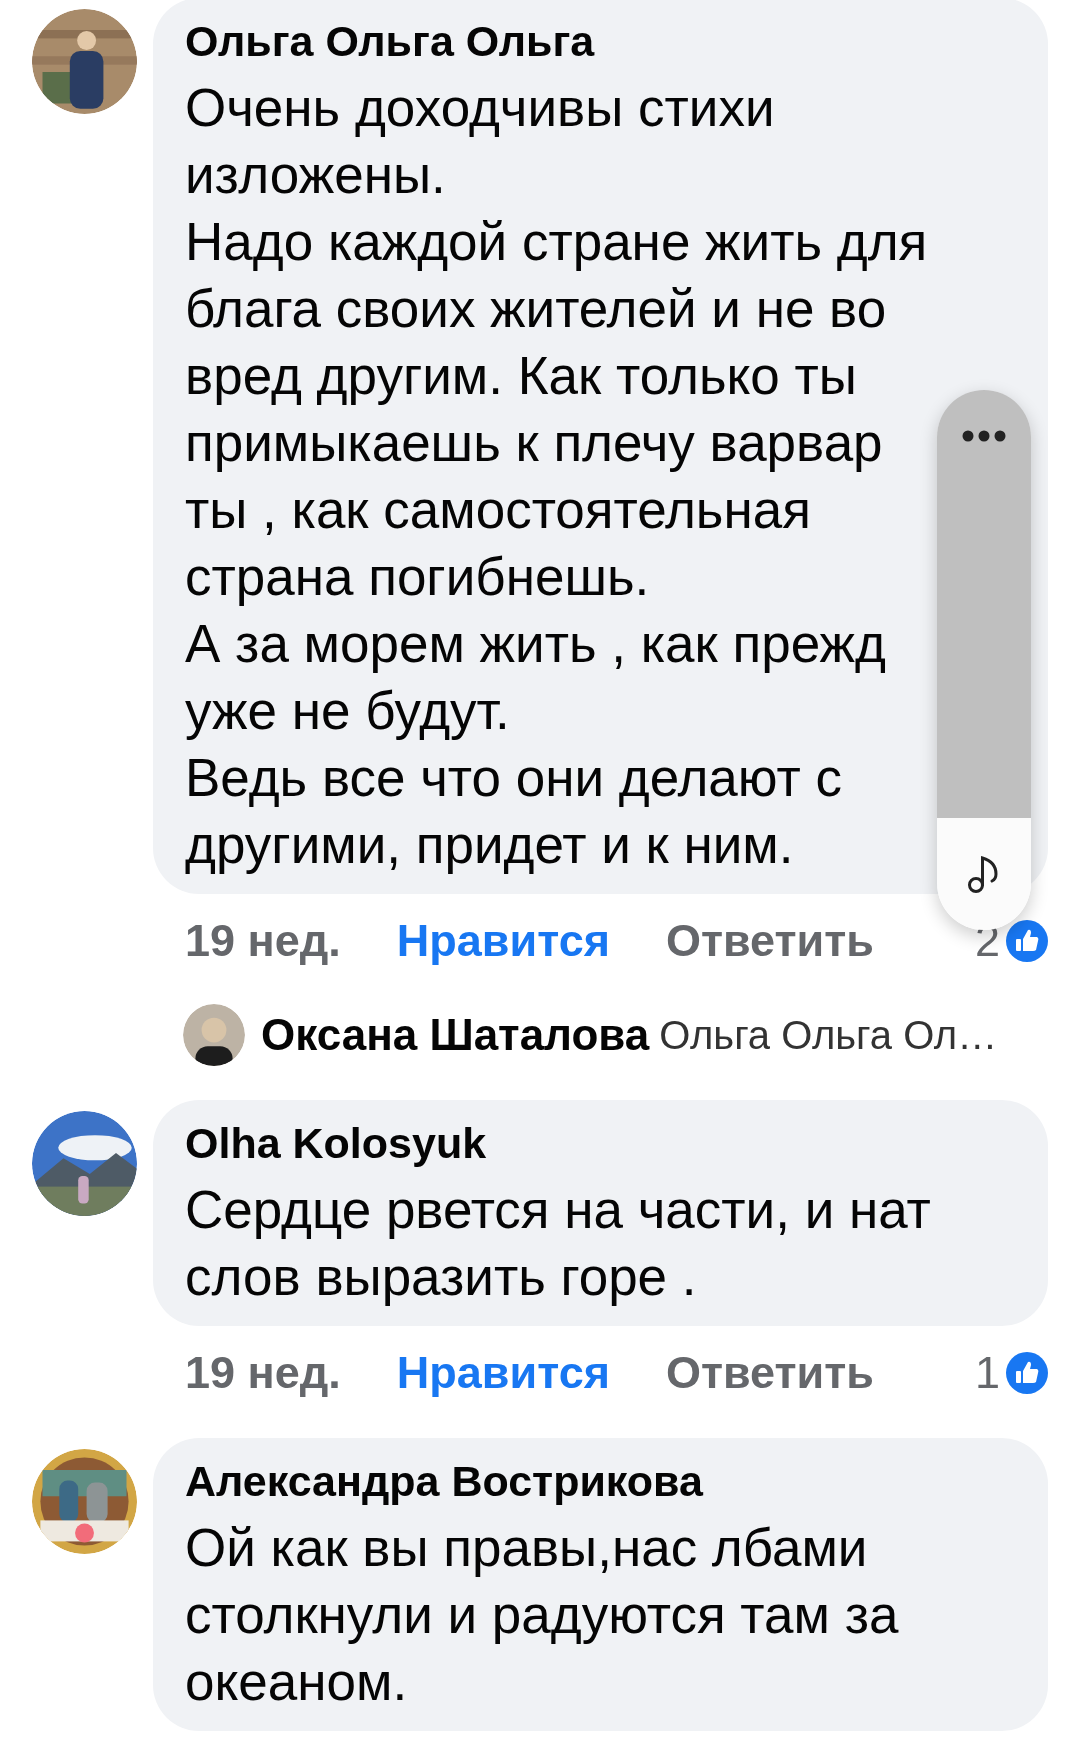 The height and width of the screenshot is (1738, 1080). Describe the element at coordinates (417, 577) in the screenshot. I see `comment-text-line: страна погибнешь.` at that location.